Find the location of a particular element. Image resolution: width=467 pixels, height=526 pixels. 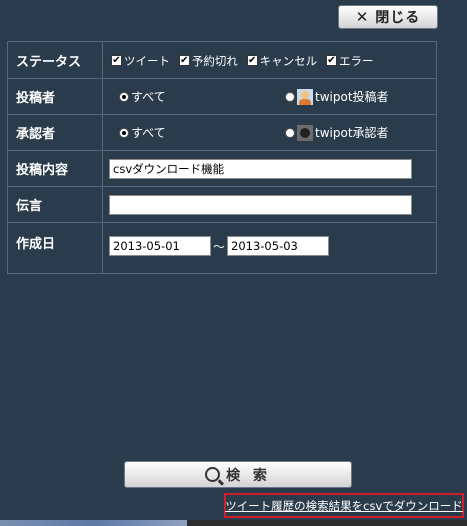

csv-download-link: ツイート履歴の検索結果をcsvでダウンロード is located at coordinates (344, 506).